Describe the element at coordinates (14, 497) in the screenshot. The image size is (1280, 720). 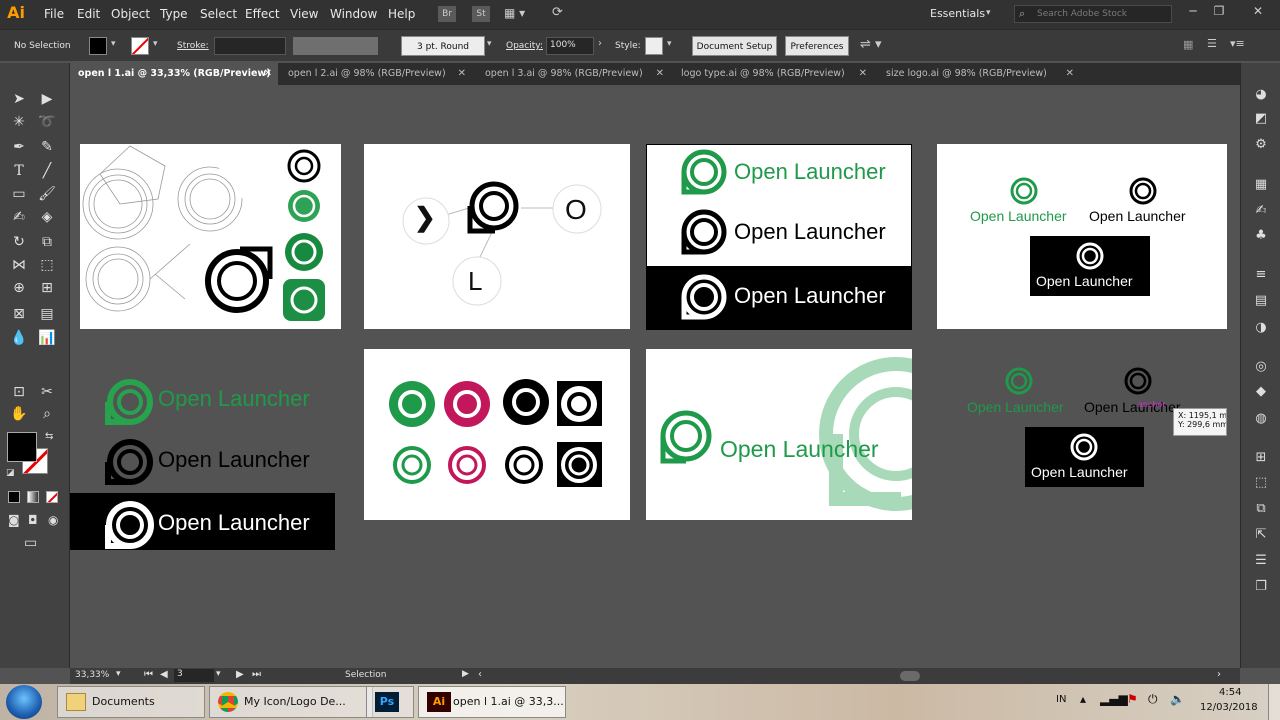
I see `color-mode-icon` at that location.